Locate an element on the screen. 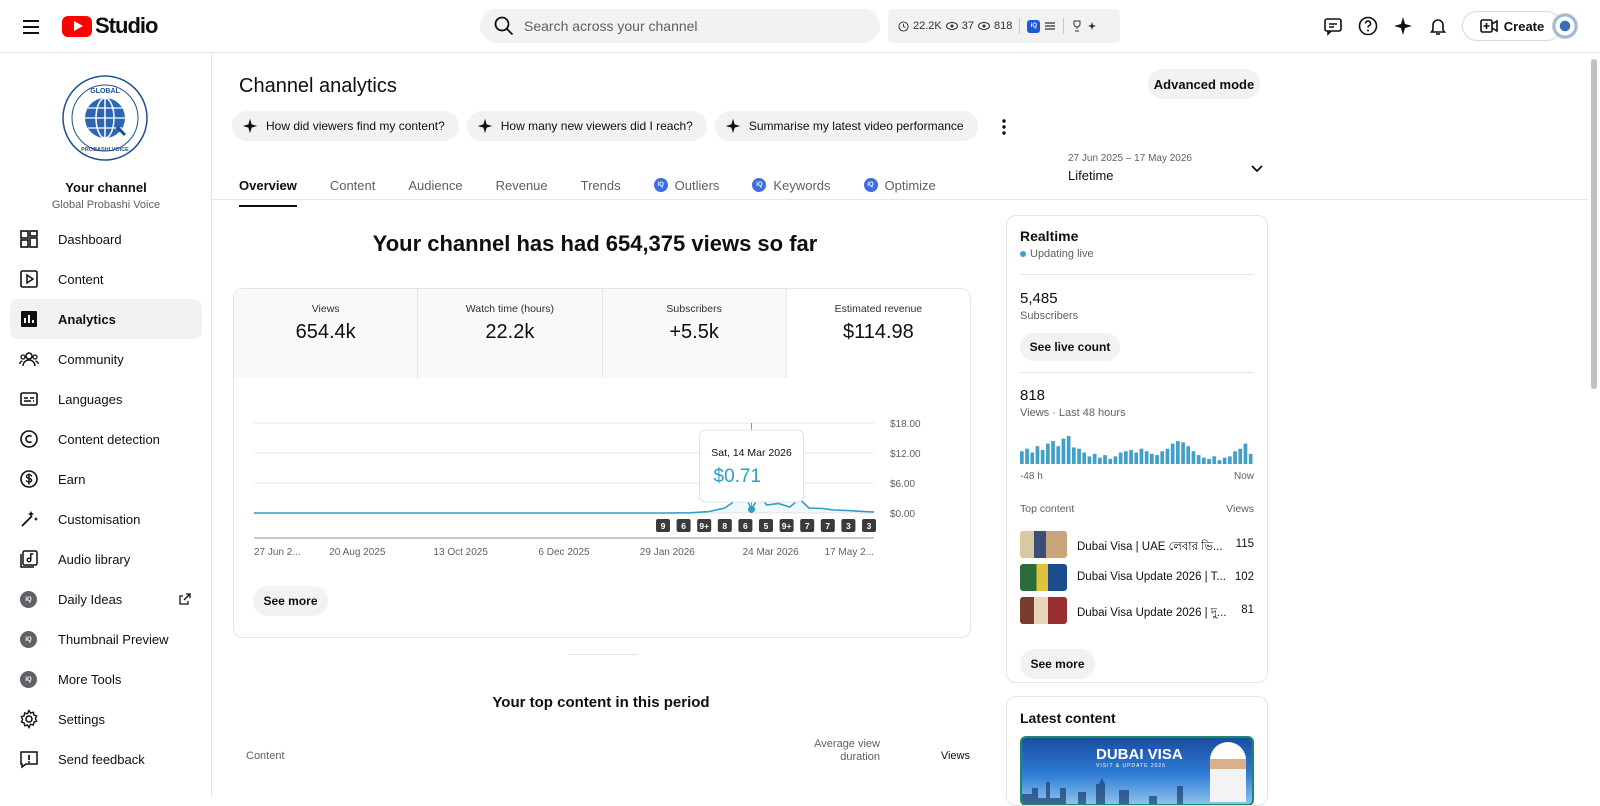 The height and width of the screenshot is (806, 1600). metric-views: Views 654.4k is located at coordinates (326, 333).